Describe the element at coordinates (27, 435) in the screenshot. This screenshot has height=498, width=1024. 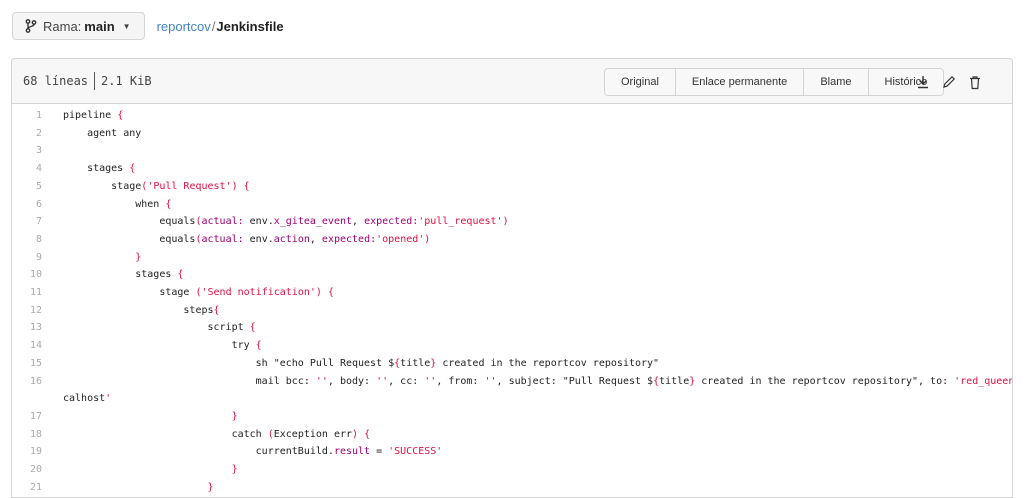
I see `line-number: 18` at that location.